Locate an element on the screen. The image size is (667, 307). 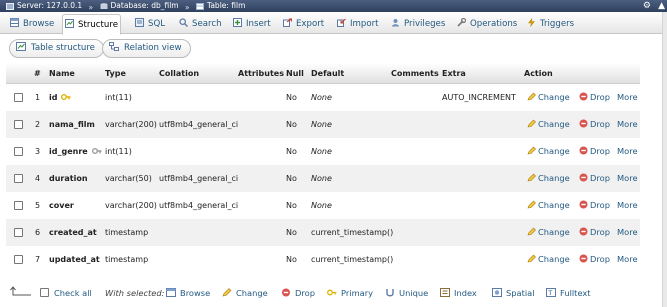
tab-operations: Operations is located at coordinates (487, 24).